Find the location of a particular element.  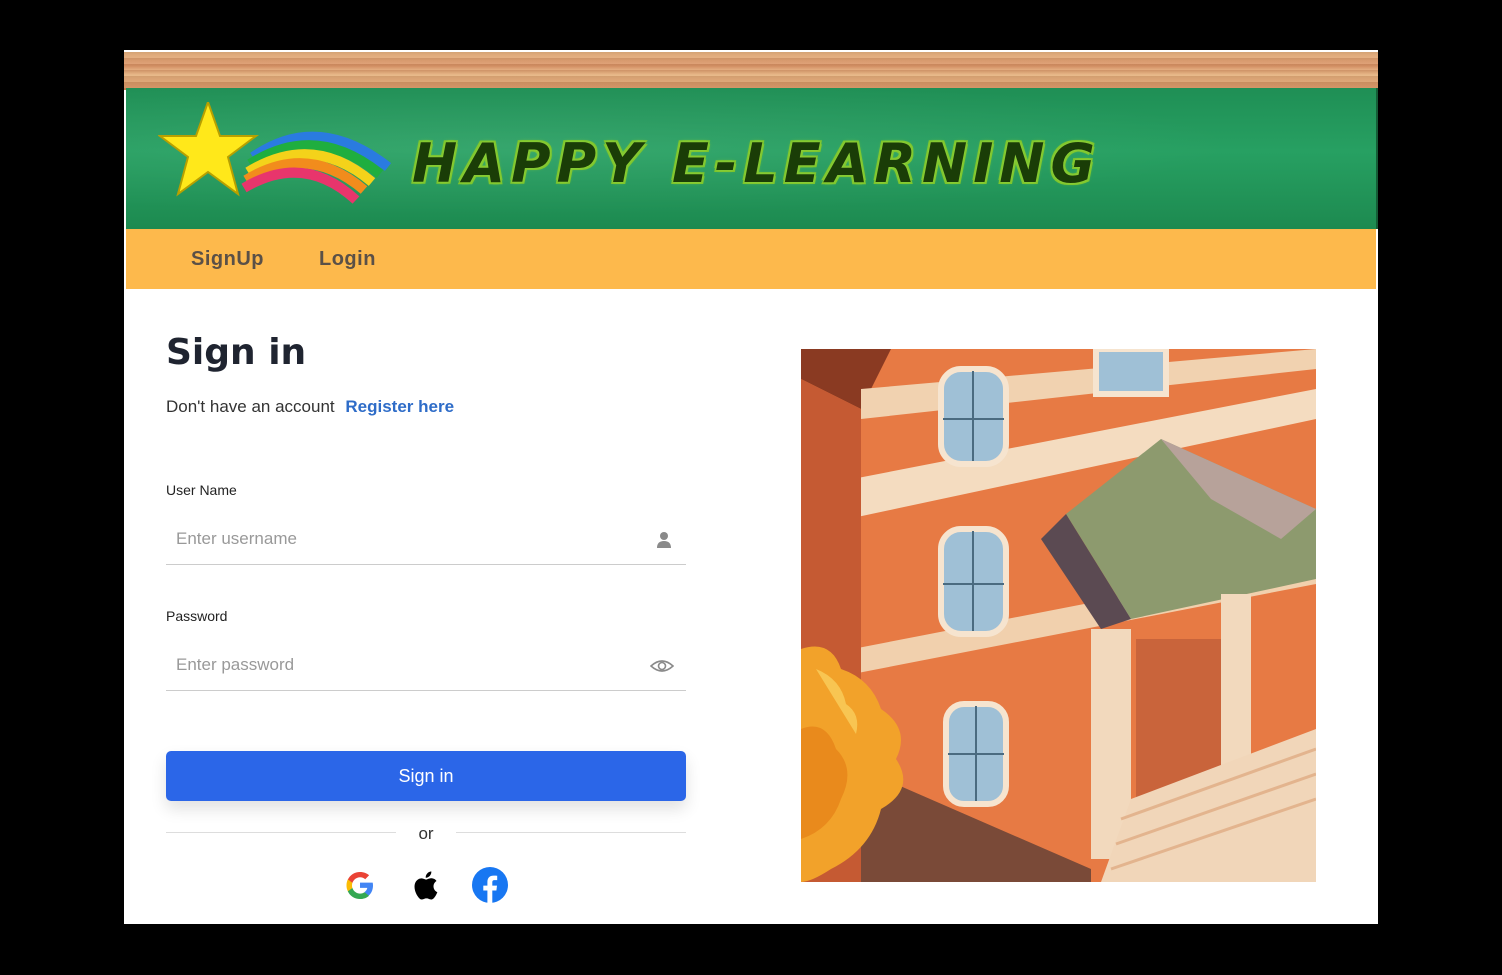

register-link: Register here is located at coordinates (399, 406).